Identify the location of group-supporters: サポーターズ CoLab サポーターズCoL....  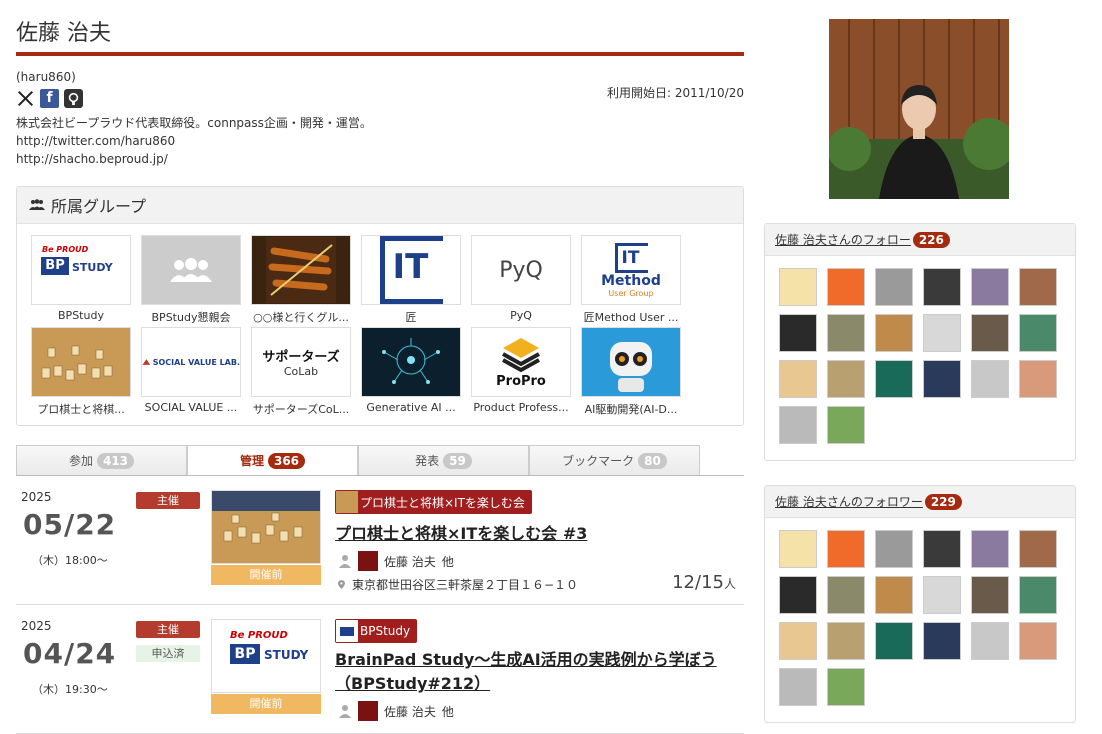
(301, 372).